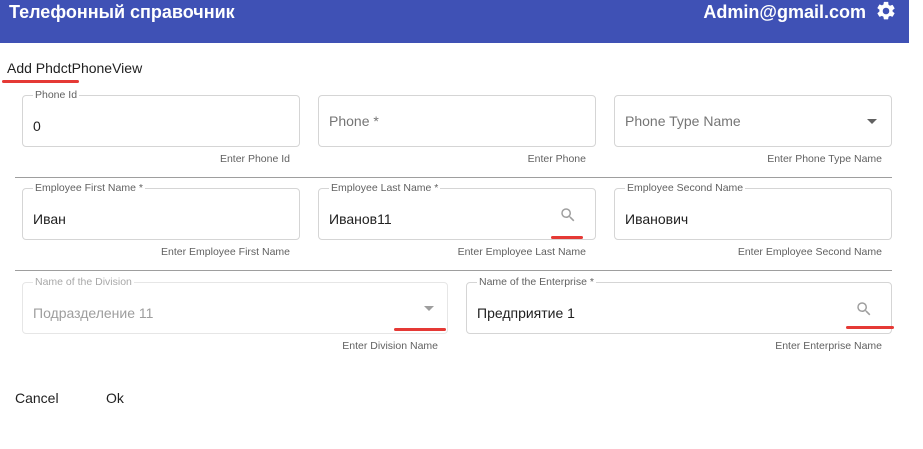 The image size is (923, 449). Describe the element at coordinates (385, 188) in the screenshot. I see `employee-last-name-label: Employee Last Name *` at that location.